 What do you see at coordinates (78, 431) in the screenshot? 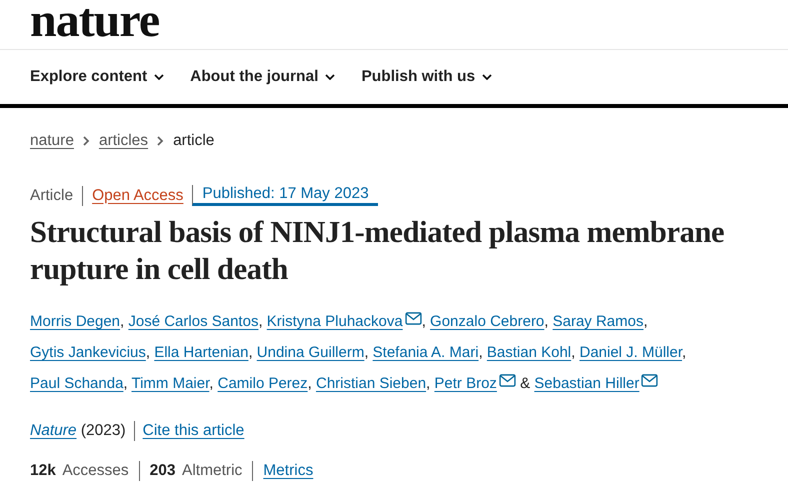
I see `journal-citation: Nature (2023)` at bounding box center [78, 431].